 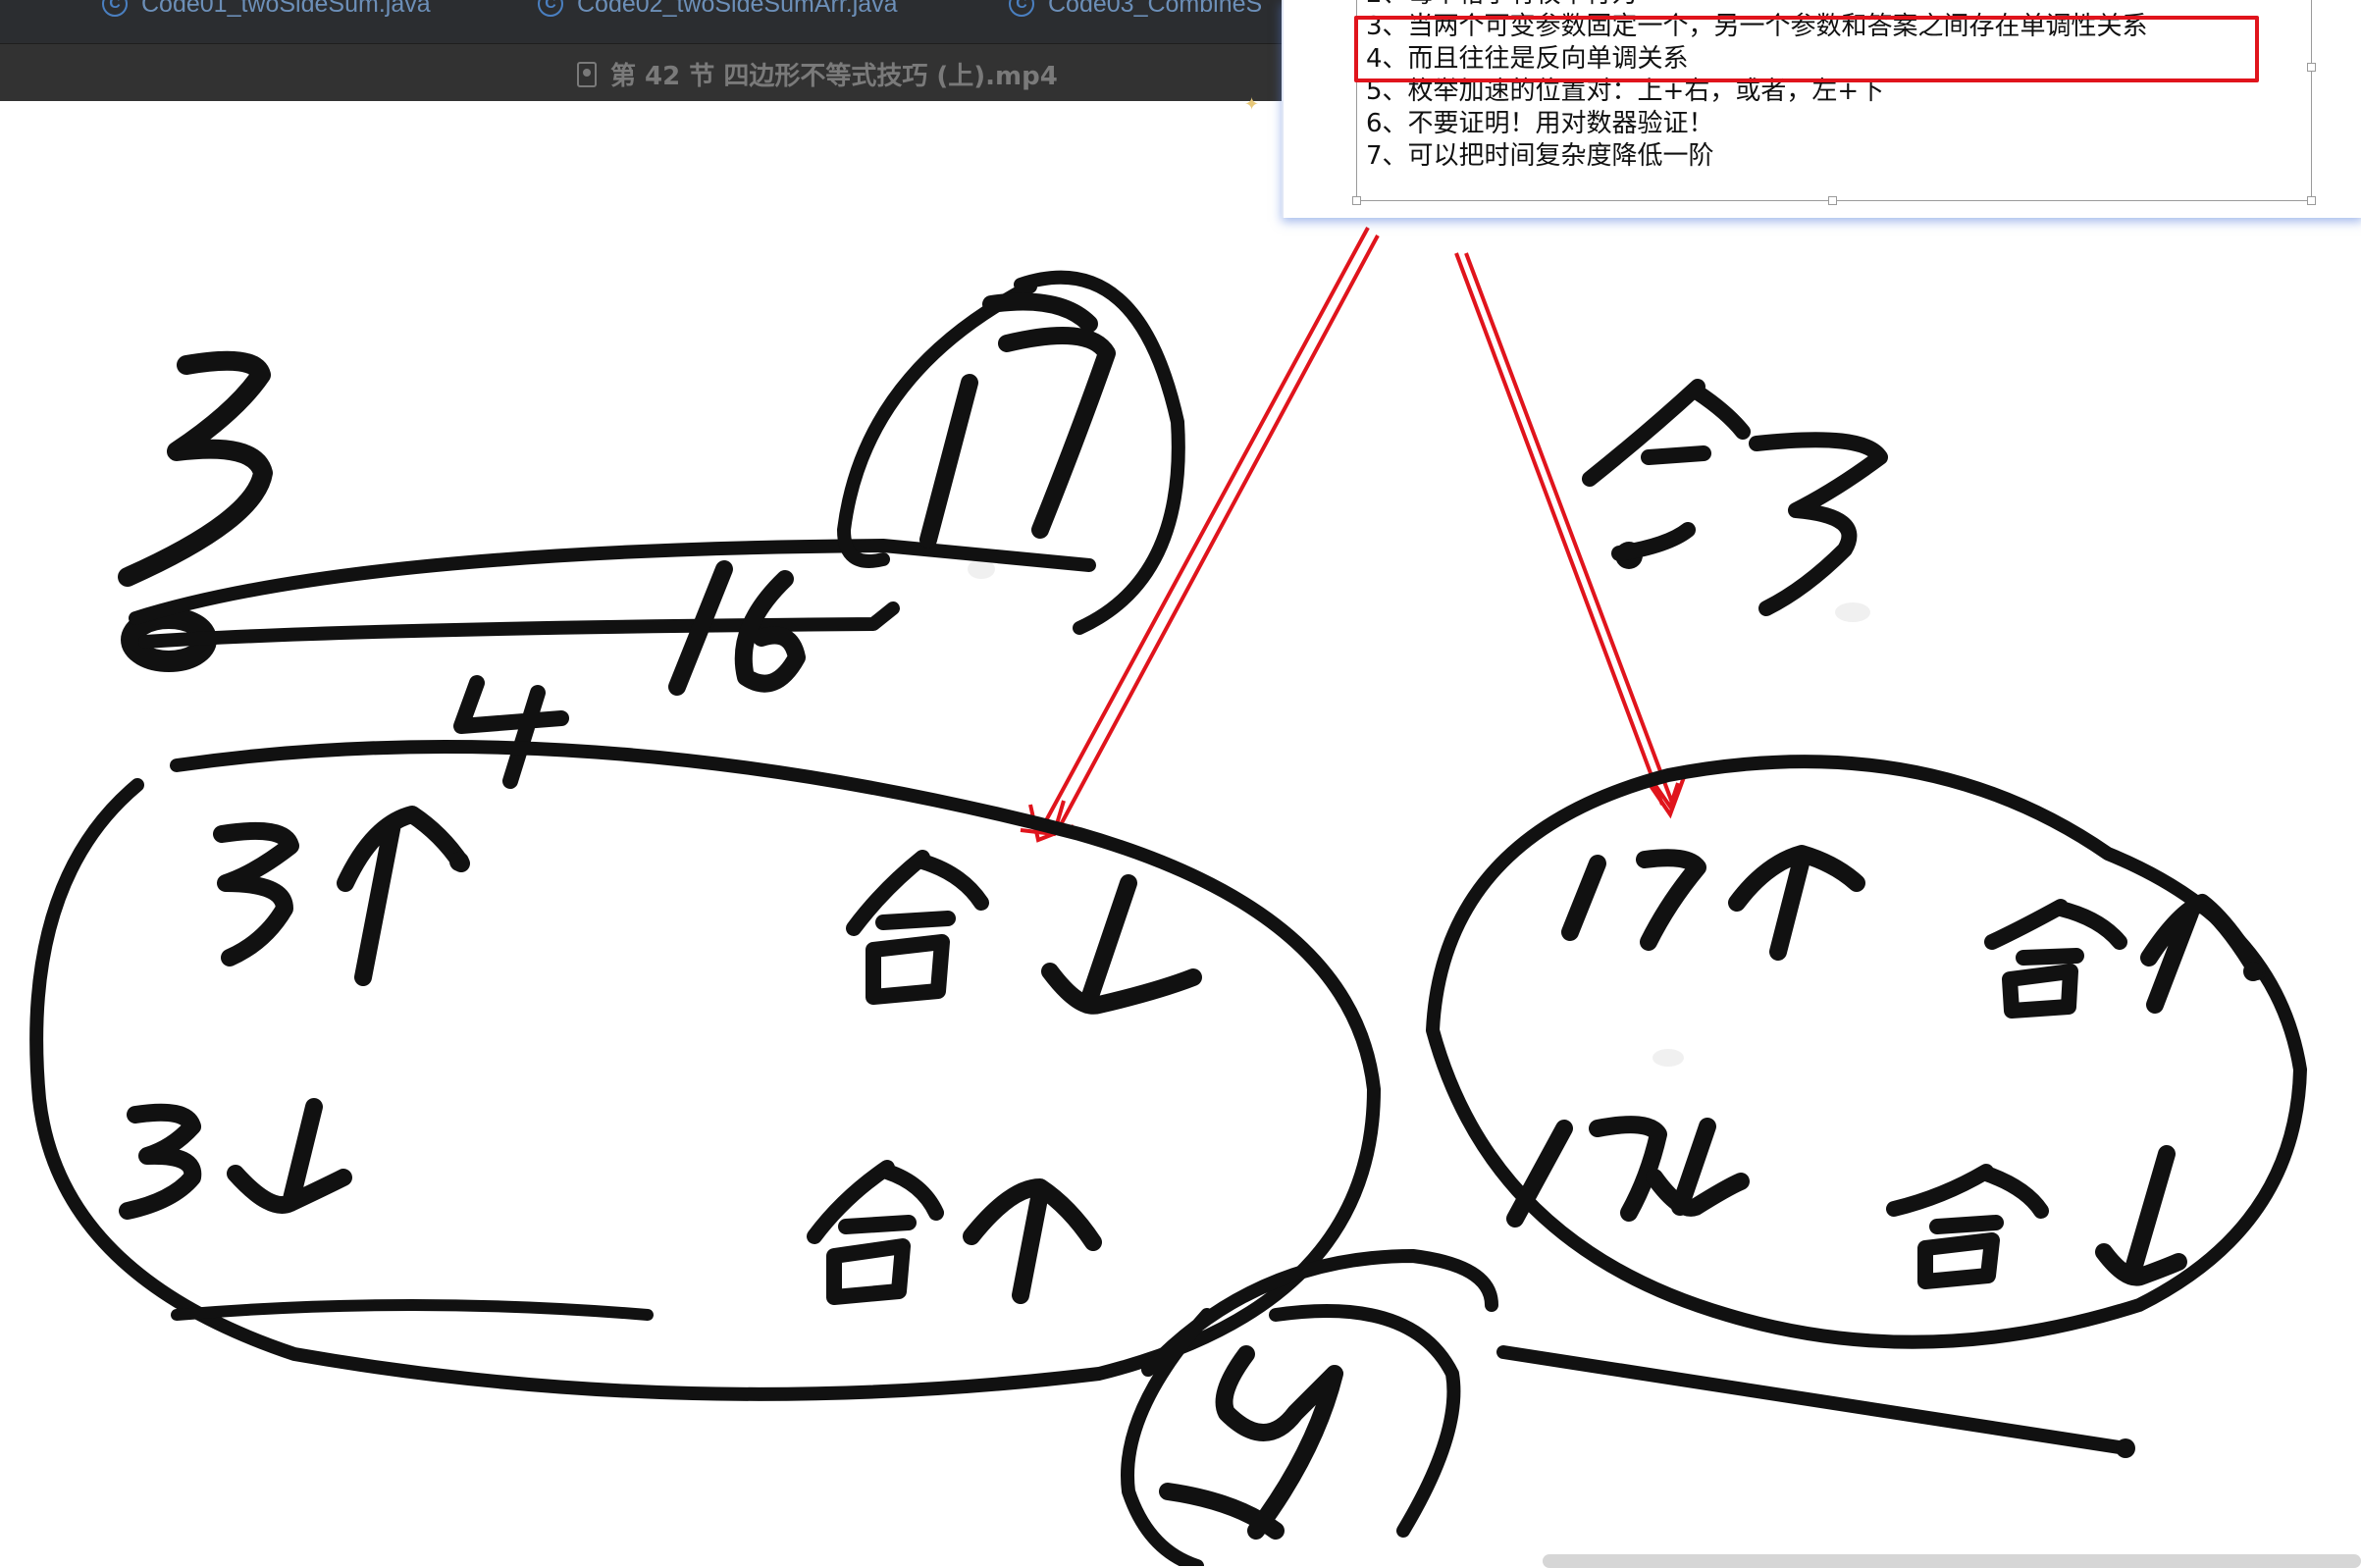 What do you see at coordinates (1866, 1052) in the screenshot?
I see `circle-right` at bounding box center [1866, 1052].